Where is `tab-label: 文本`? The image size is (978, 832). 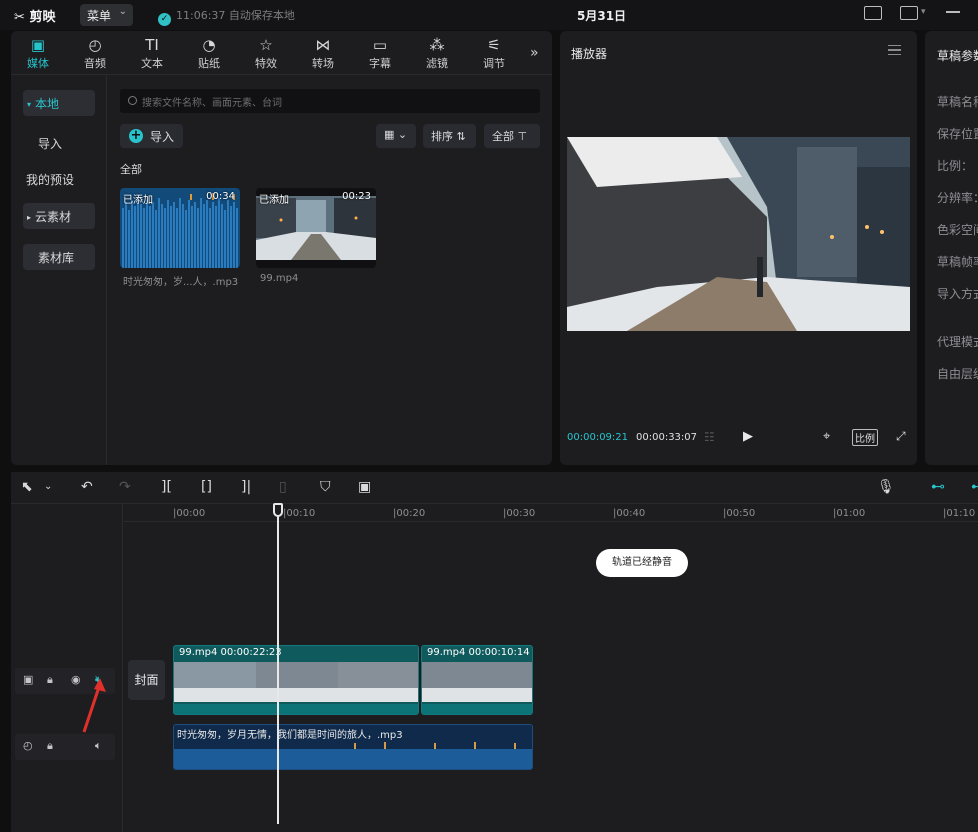
tab-label: 文本 is located at coordinates (152, 63).